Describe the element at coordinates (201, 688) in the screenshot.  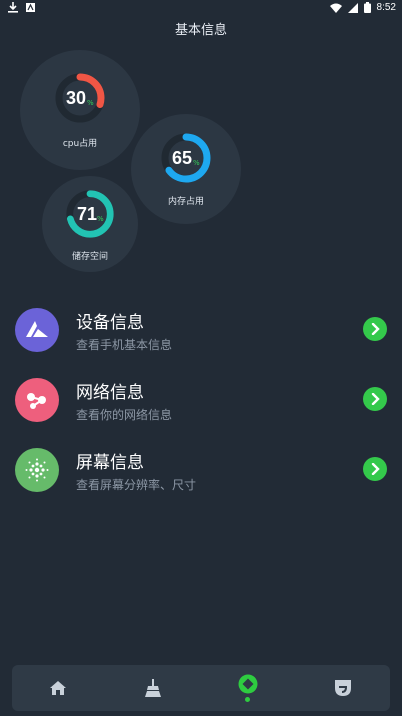
I see `bottom-nav` at that location.